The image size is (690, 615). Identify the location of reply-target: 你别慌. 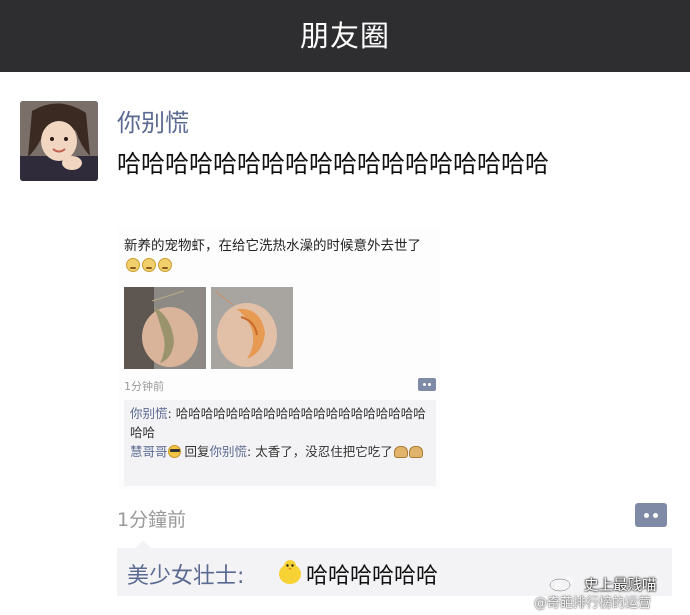
(228, 451).